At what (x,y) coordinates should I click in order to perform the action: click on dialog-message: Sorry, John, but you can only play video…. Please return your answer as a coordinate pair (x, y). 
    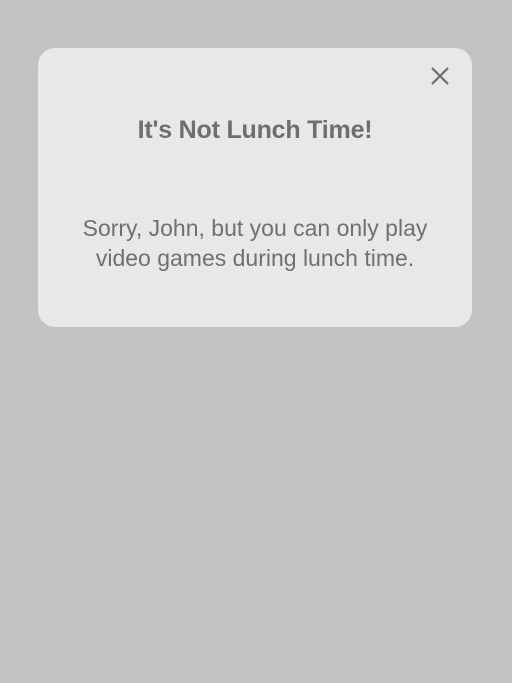
    Looking at the image, I should click on (255, 243).